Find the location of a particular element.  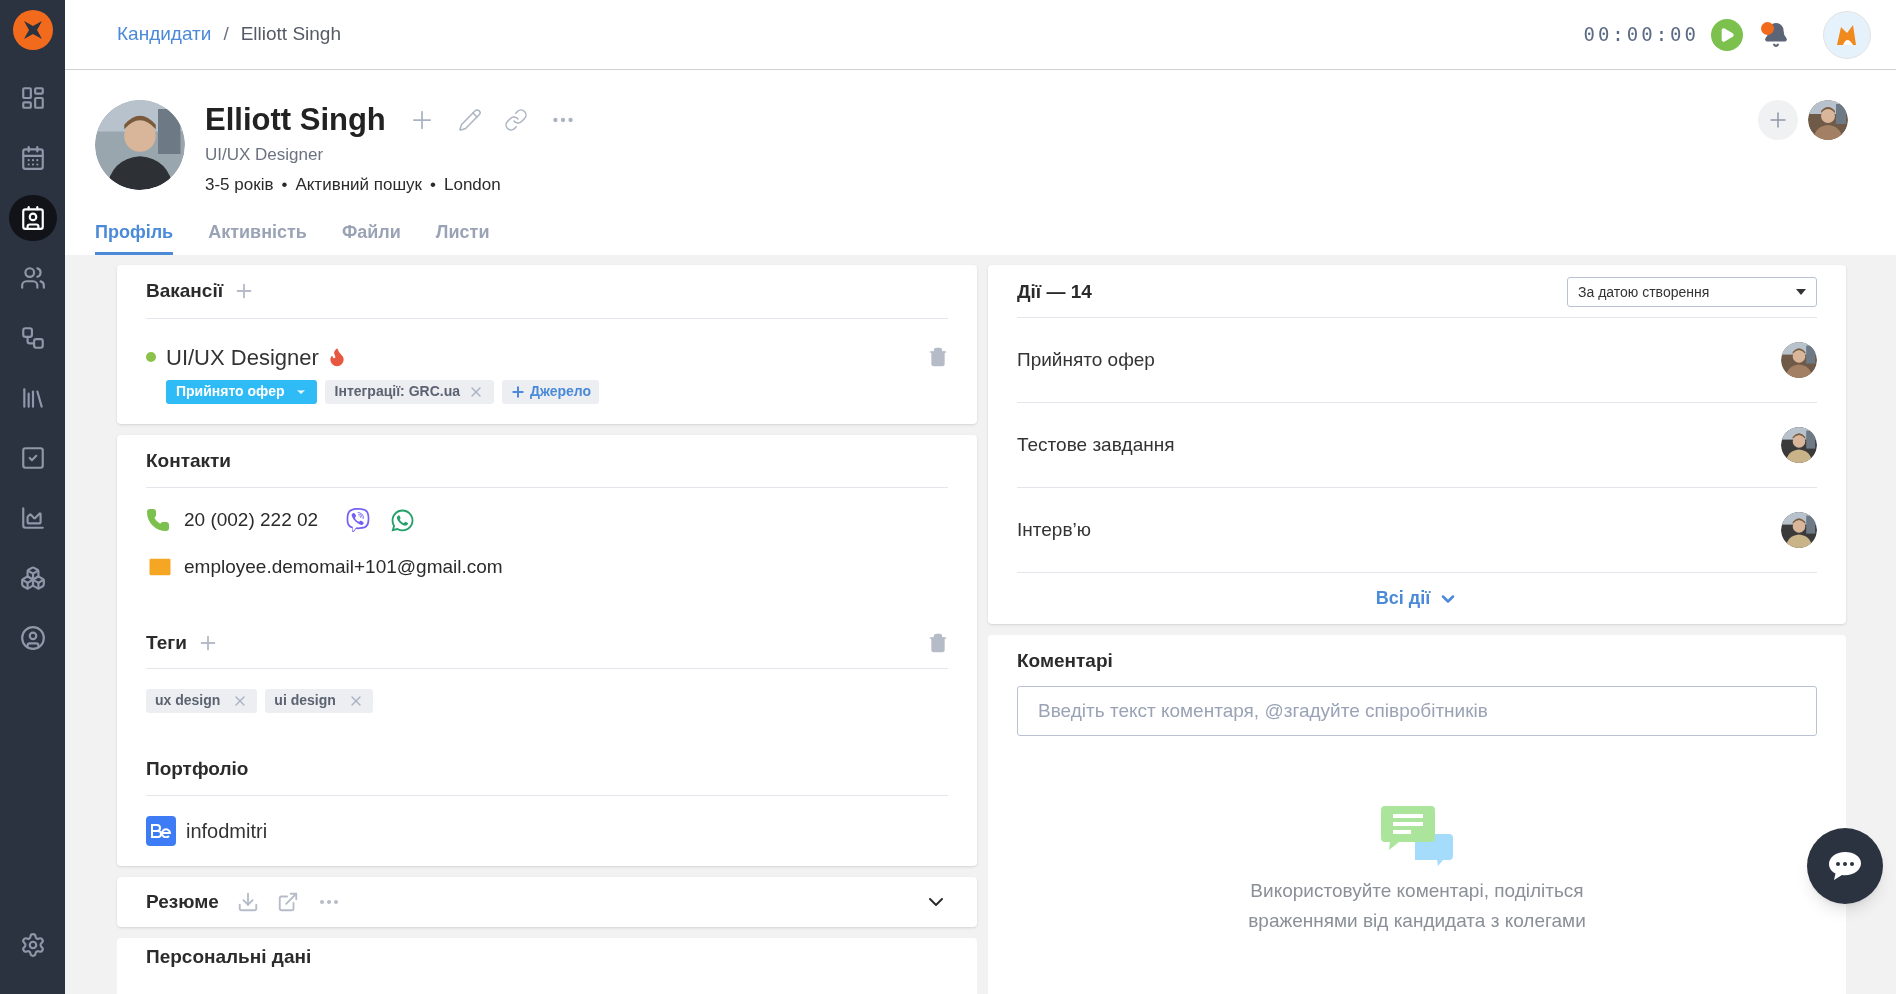

breadcrumb-current: Elliott Singh is located at coordinates (290, 34).